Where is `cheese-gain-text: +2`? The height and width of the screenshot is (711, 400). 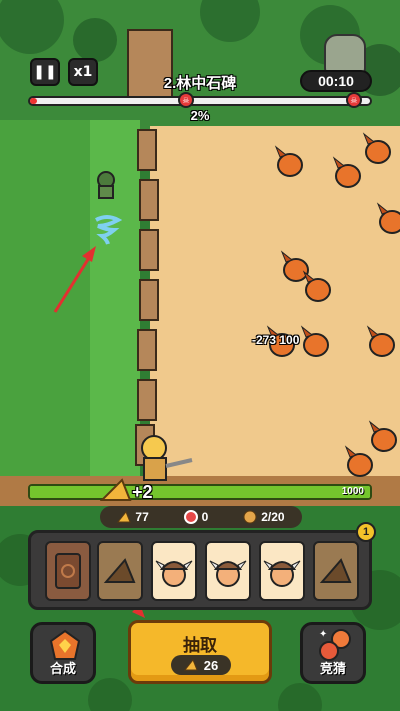
cheese-gain-text: +2 is located at coordinates (142, 492).